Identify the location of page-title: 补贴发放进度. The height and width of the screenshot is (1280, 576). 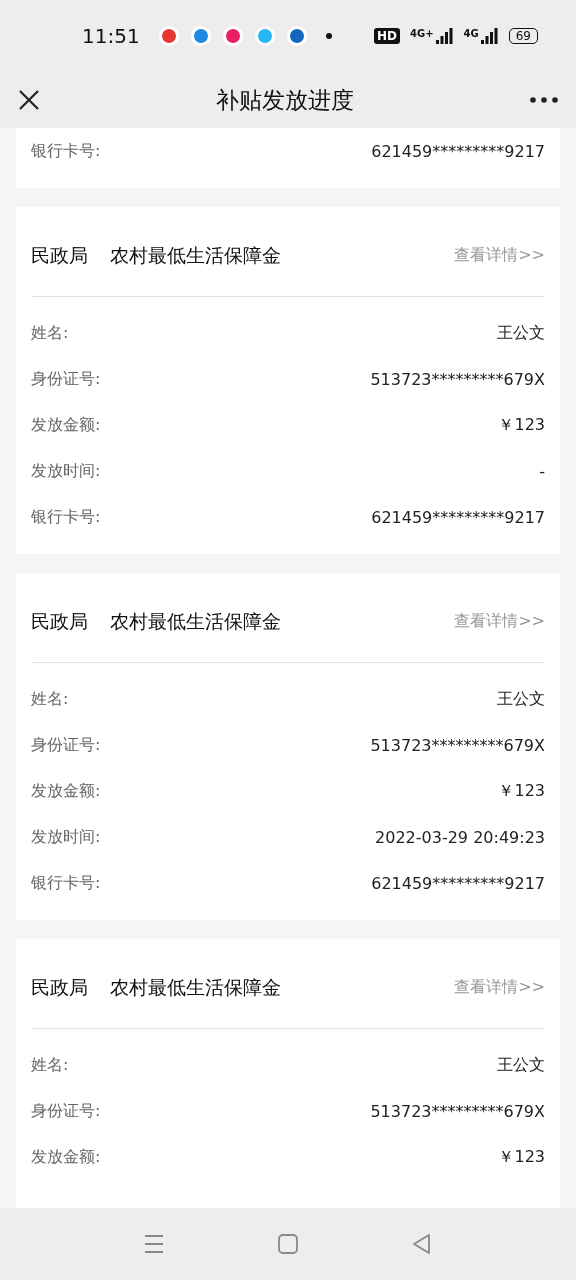
(285, 100).